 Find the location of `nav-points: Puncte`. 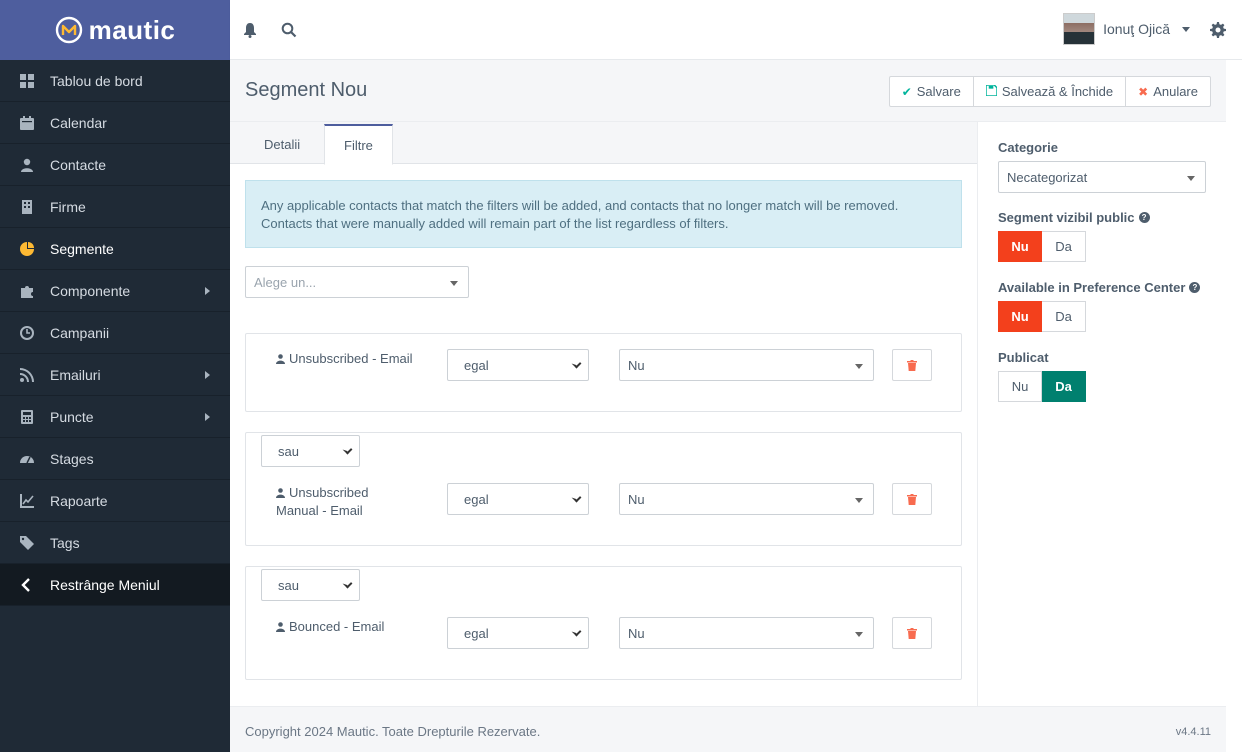

nav-points: Puncte is located at coordinates (115, 417).